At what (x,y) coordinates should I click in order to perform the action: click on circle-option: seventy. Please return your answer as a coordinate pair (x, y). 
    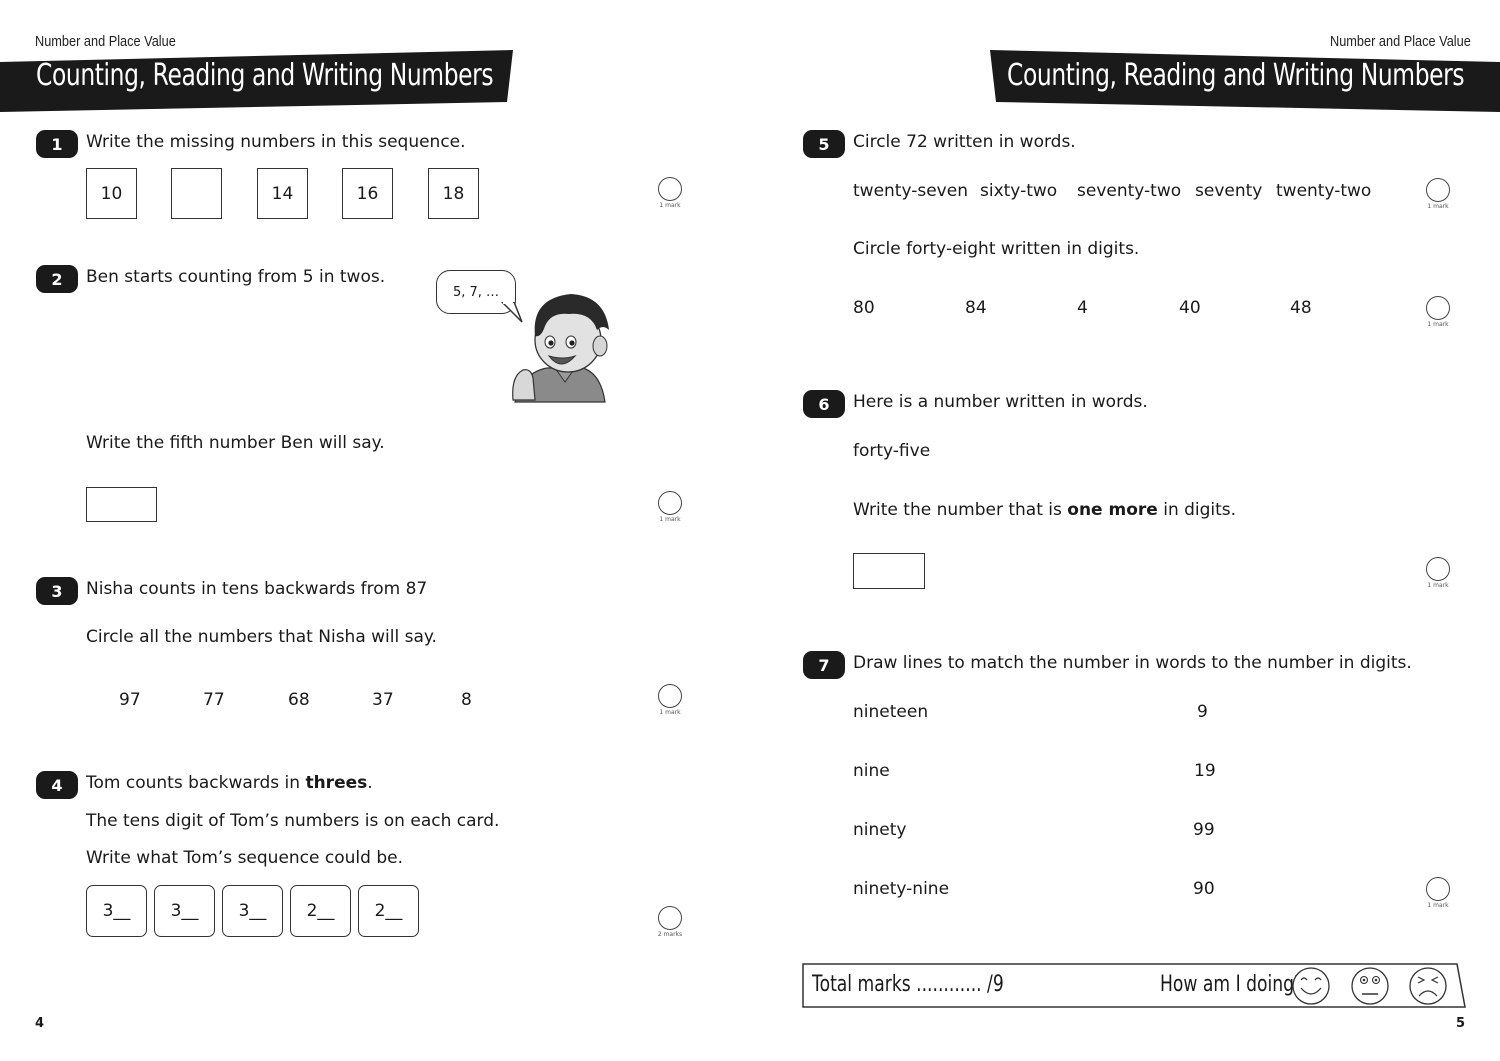
    Looking at the image, I should click on (1228, 191).